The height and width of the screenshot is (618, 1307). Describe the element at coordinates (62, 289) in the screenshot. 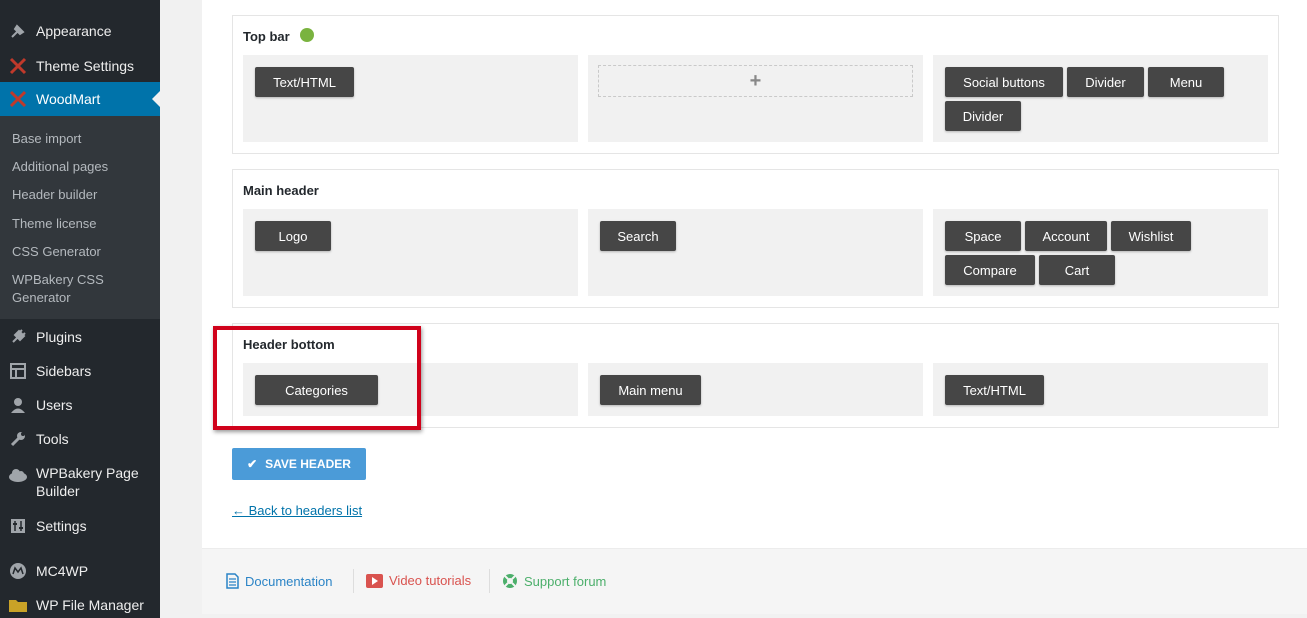

I see `submenu-item-wpbakery-css-generator: WPBakery CSS Generator` at that location.